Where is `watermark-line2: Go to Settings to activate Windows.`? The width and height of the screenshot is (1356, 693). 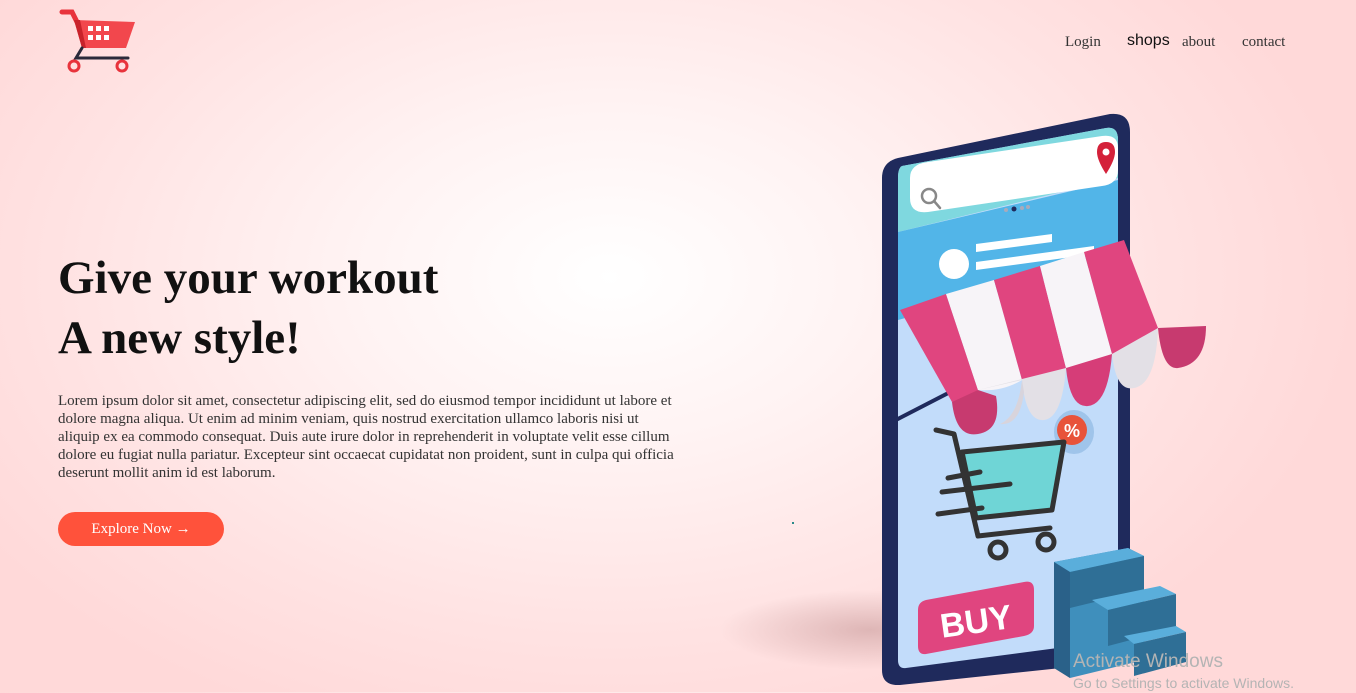
watermark-line2: Go to Settings to activate Windows. is located at coordinates (1183, 683).